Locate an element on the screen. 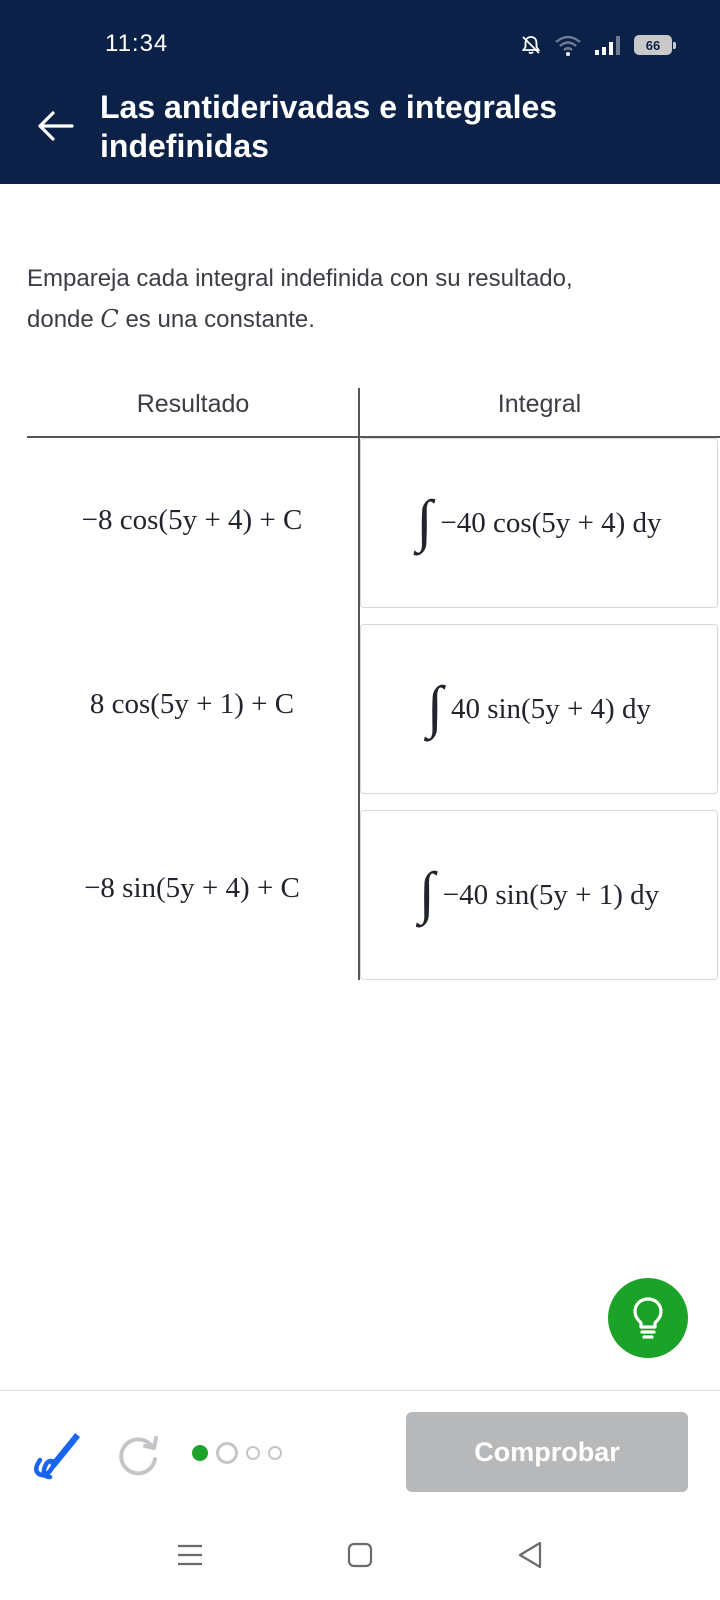 The width and height of the screenshot is (720, 1600). progress-dots is located at coordinates (237, 1453).